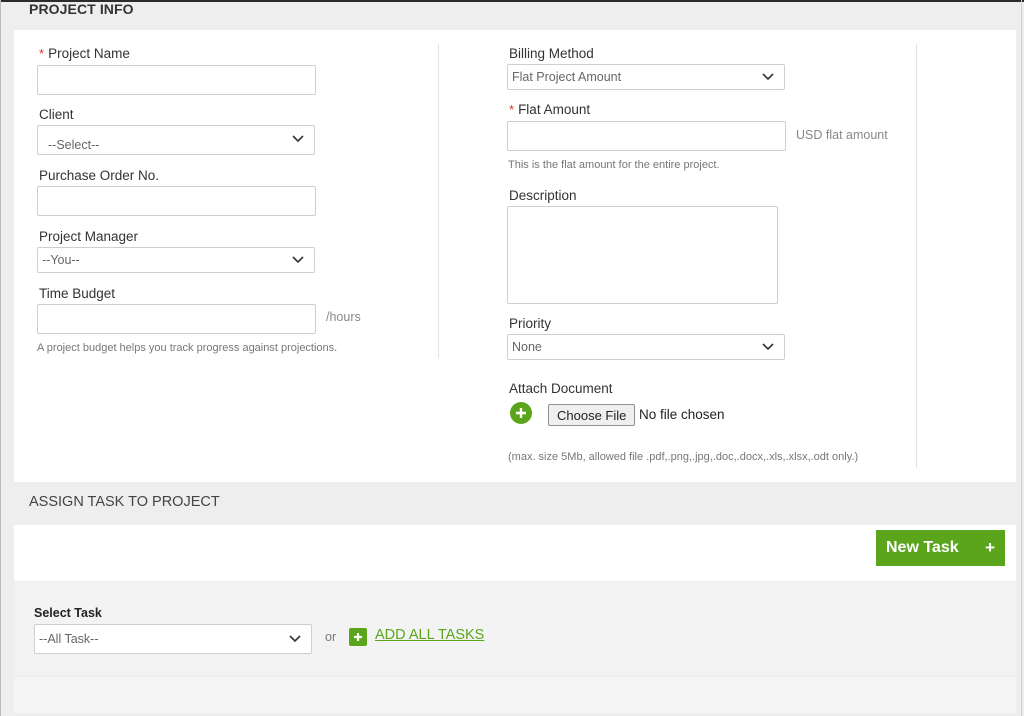 The image size is (1024, 716). What do you see at coordinates (69, 639) in the screenshot?
I see `select-task-select-value: --All Task--` at bounding box center [69, 639].